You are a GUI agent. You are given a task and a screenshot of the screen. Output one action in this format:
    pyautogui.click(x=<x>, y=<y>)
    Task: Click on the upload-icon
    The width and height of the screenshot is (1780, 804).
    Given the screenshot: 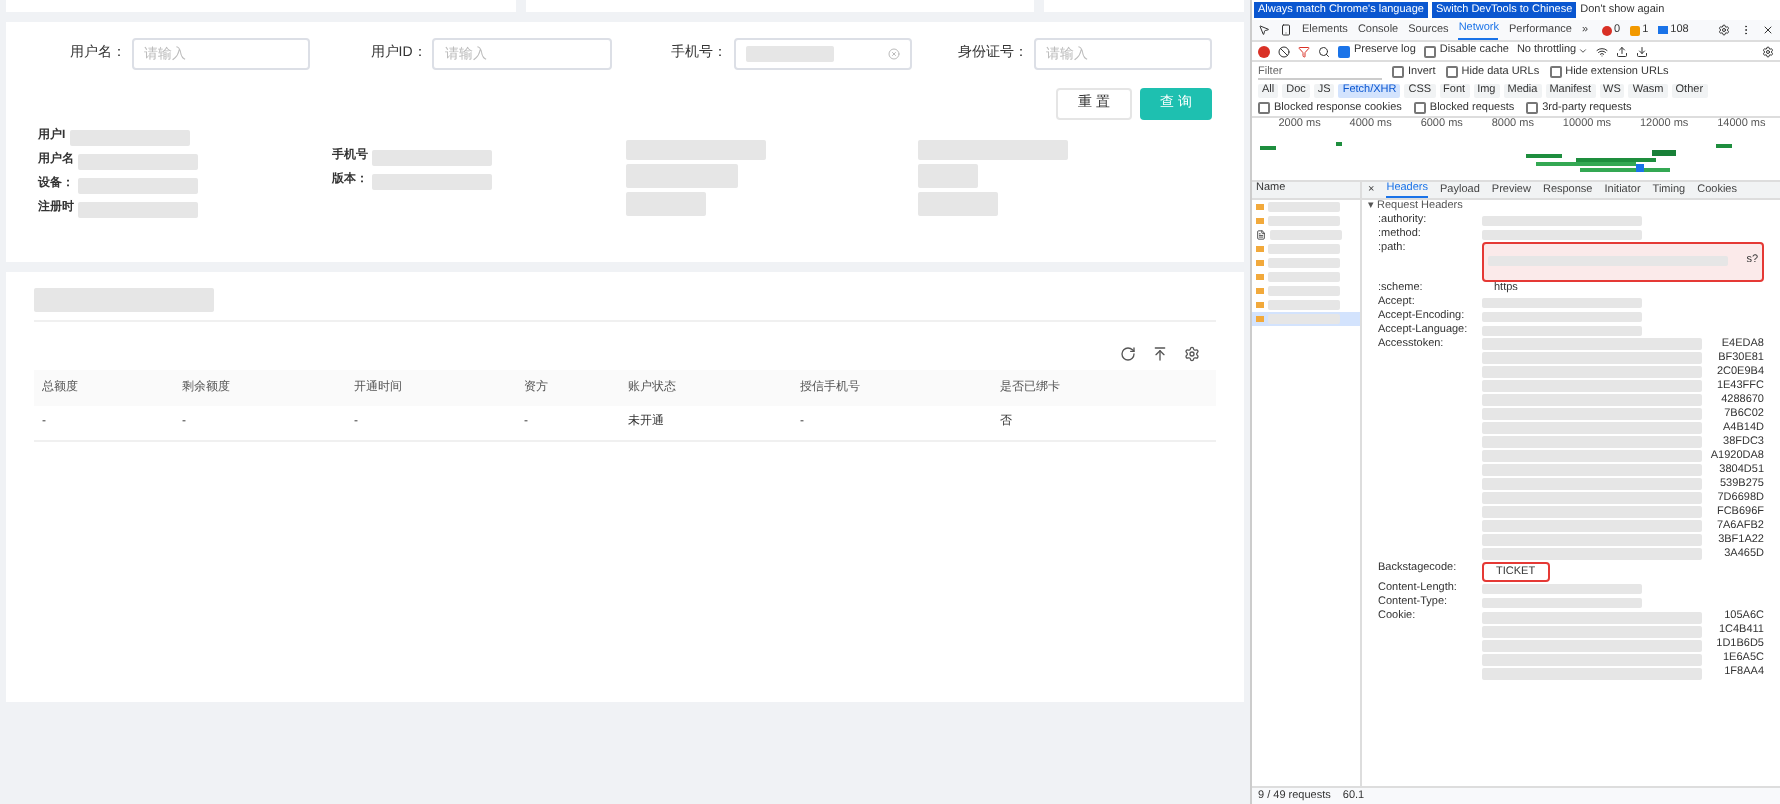 What is the action you would take?
    pyautogui.click(x=1622, y=51)
    